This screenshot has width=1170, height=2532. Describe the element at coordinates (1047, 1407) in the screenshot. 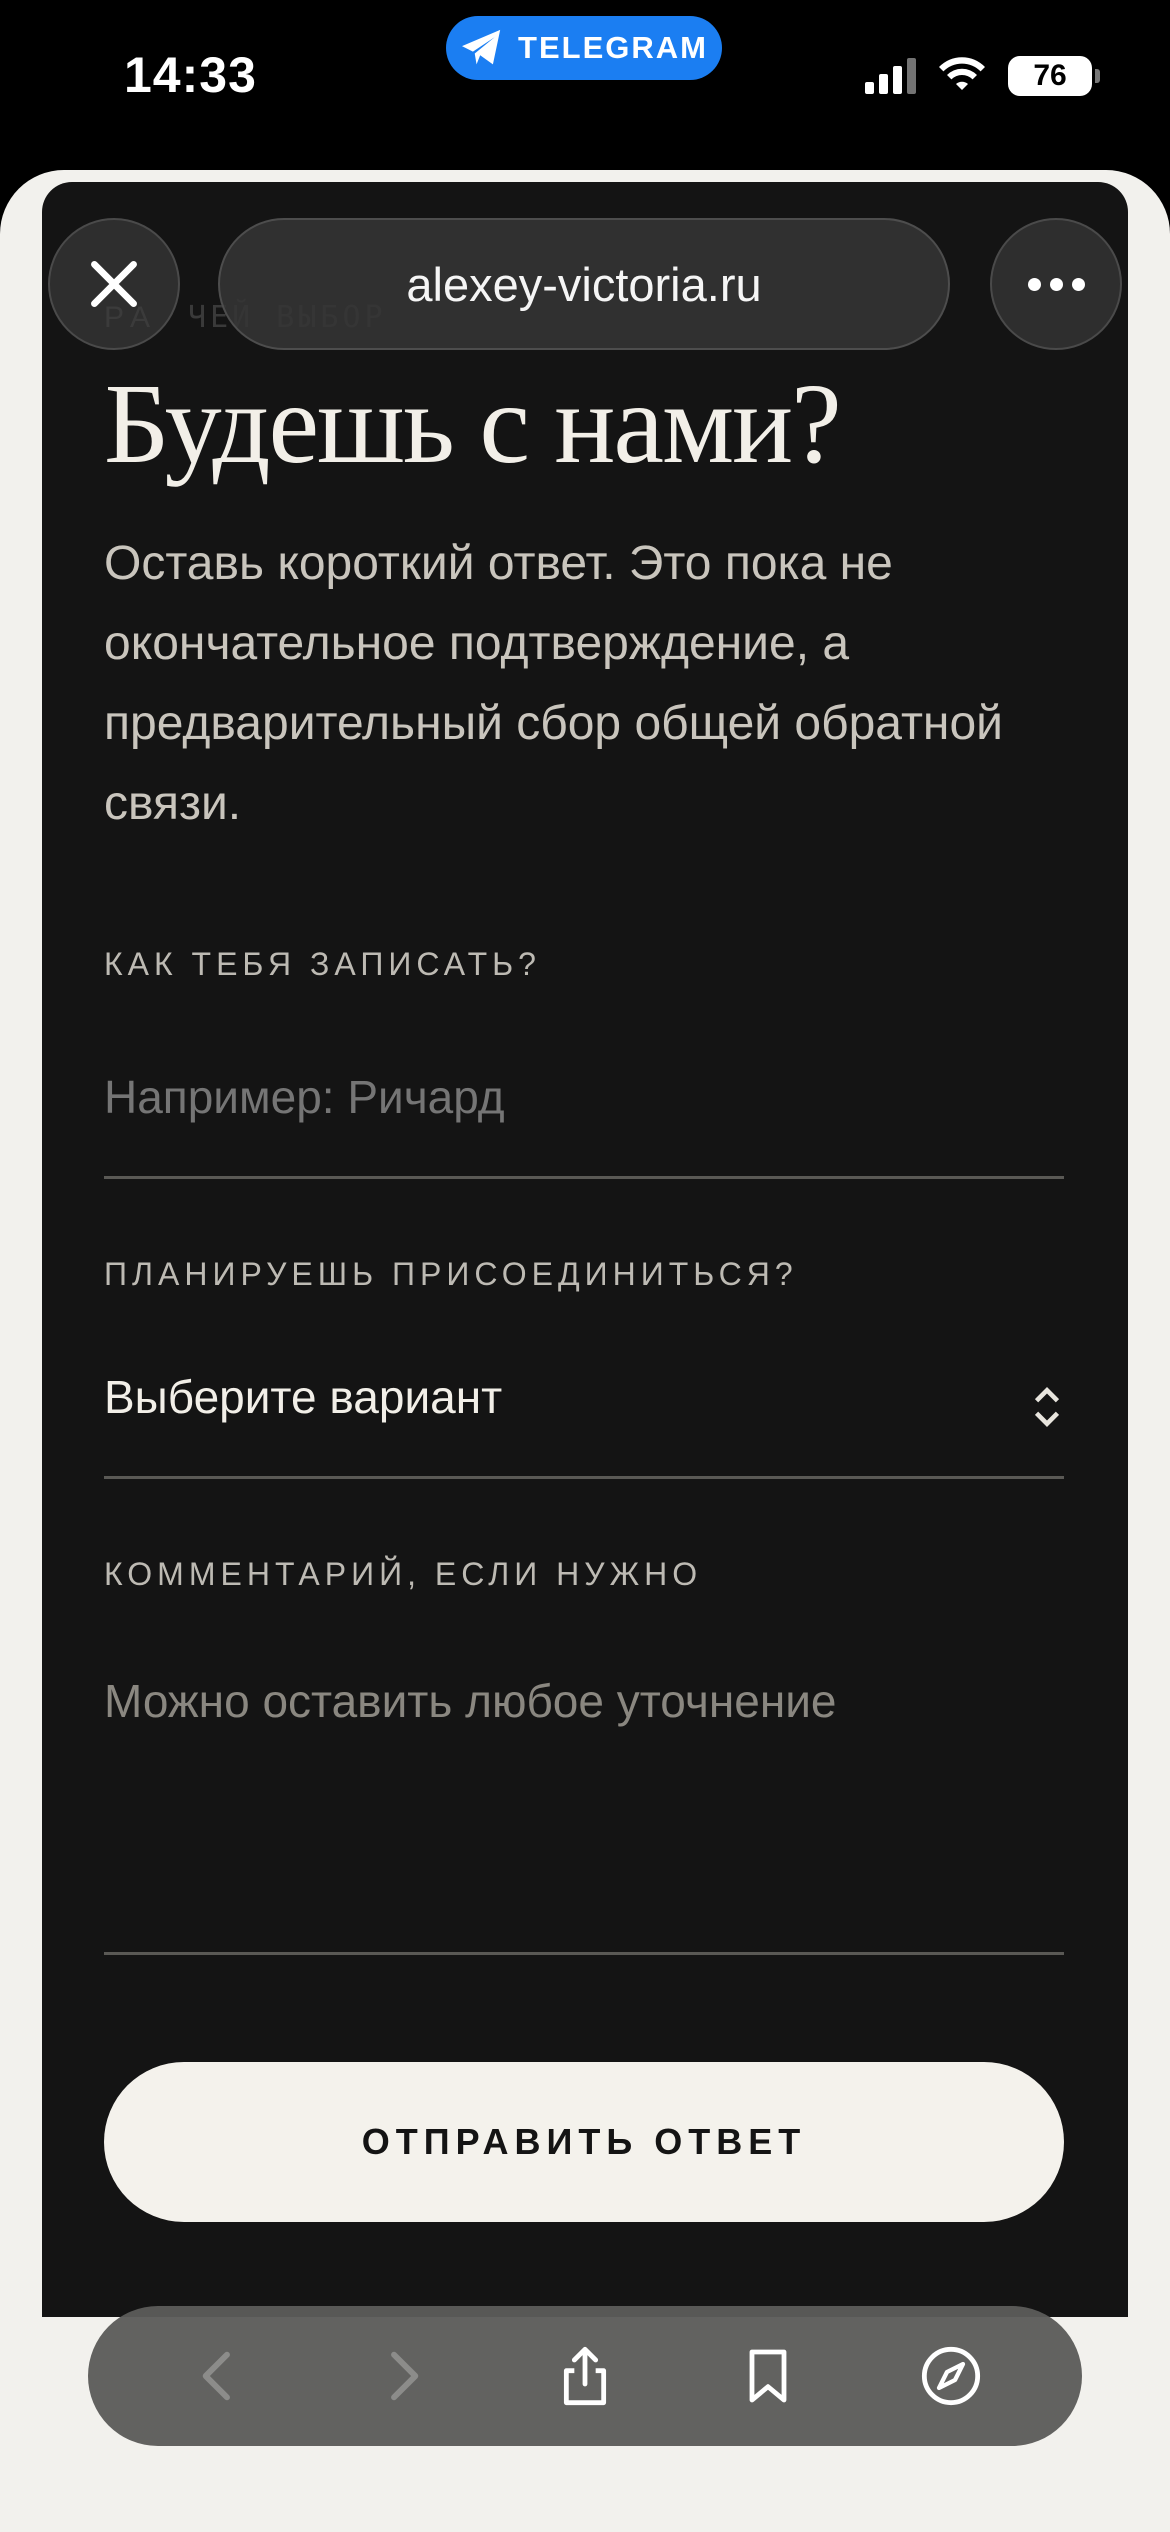

I see `chevron-updown-icon` at that location.